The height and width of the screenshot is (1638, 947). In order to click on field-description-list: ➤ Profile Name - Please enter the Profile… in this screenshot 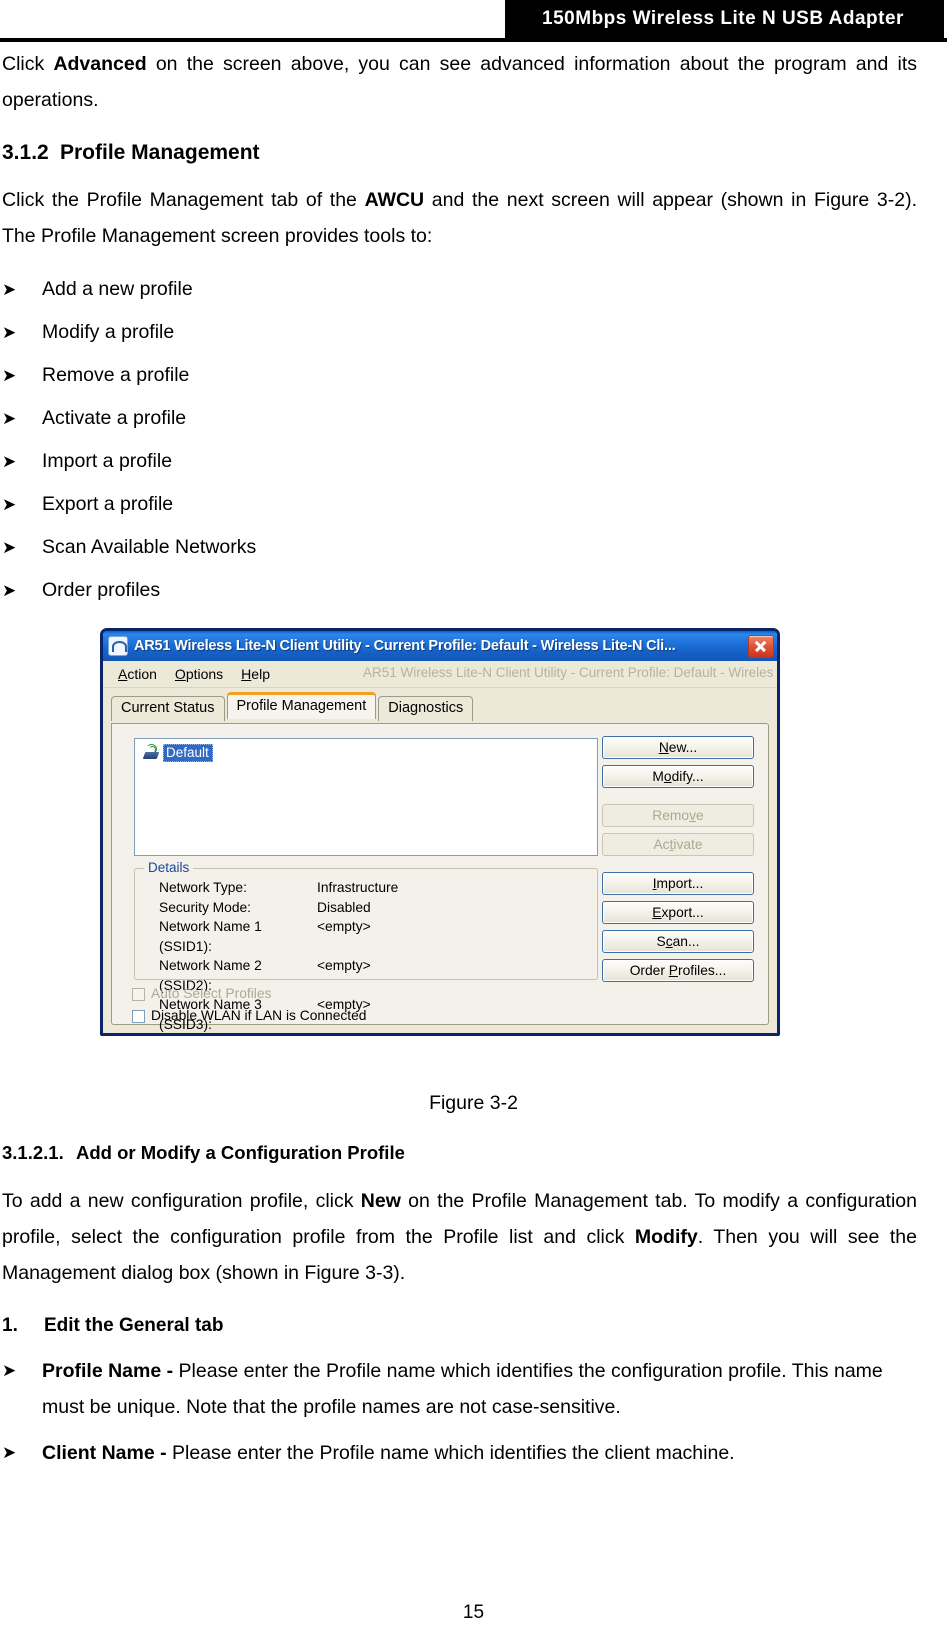, I will do `click(473, 1412)`.